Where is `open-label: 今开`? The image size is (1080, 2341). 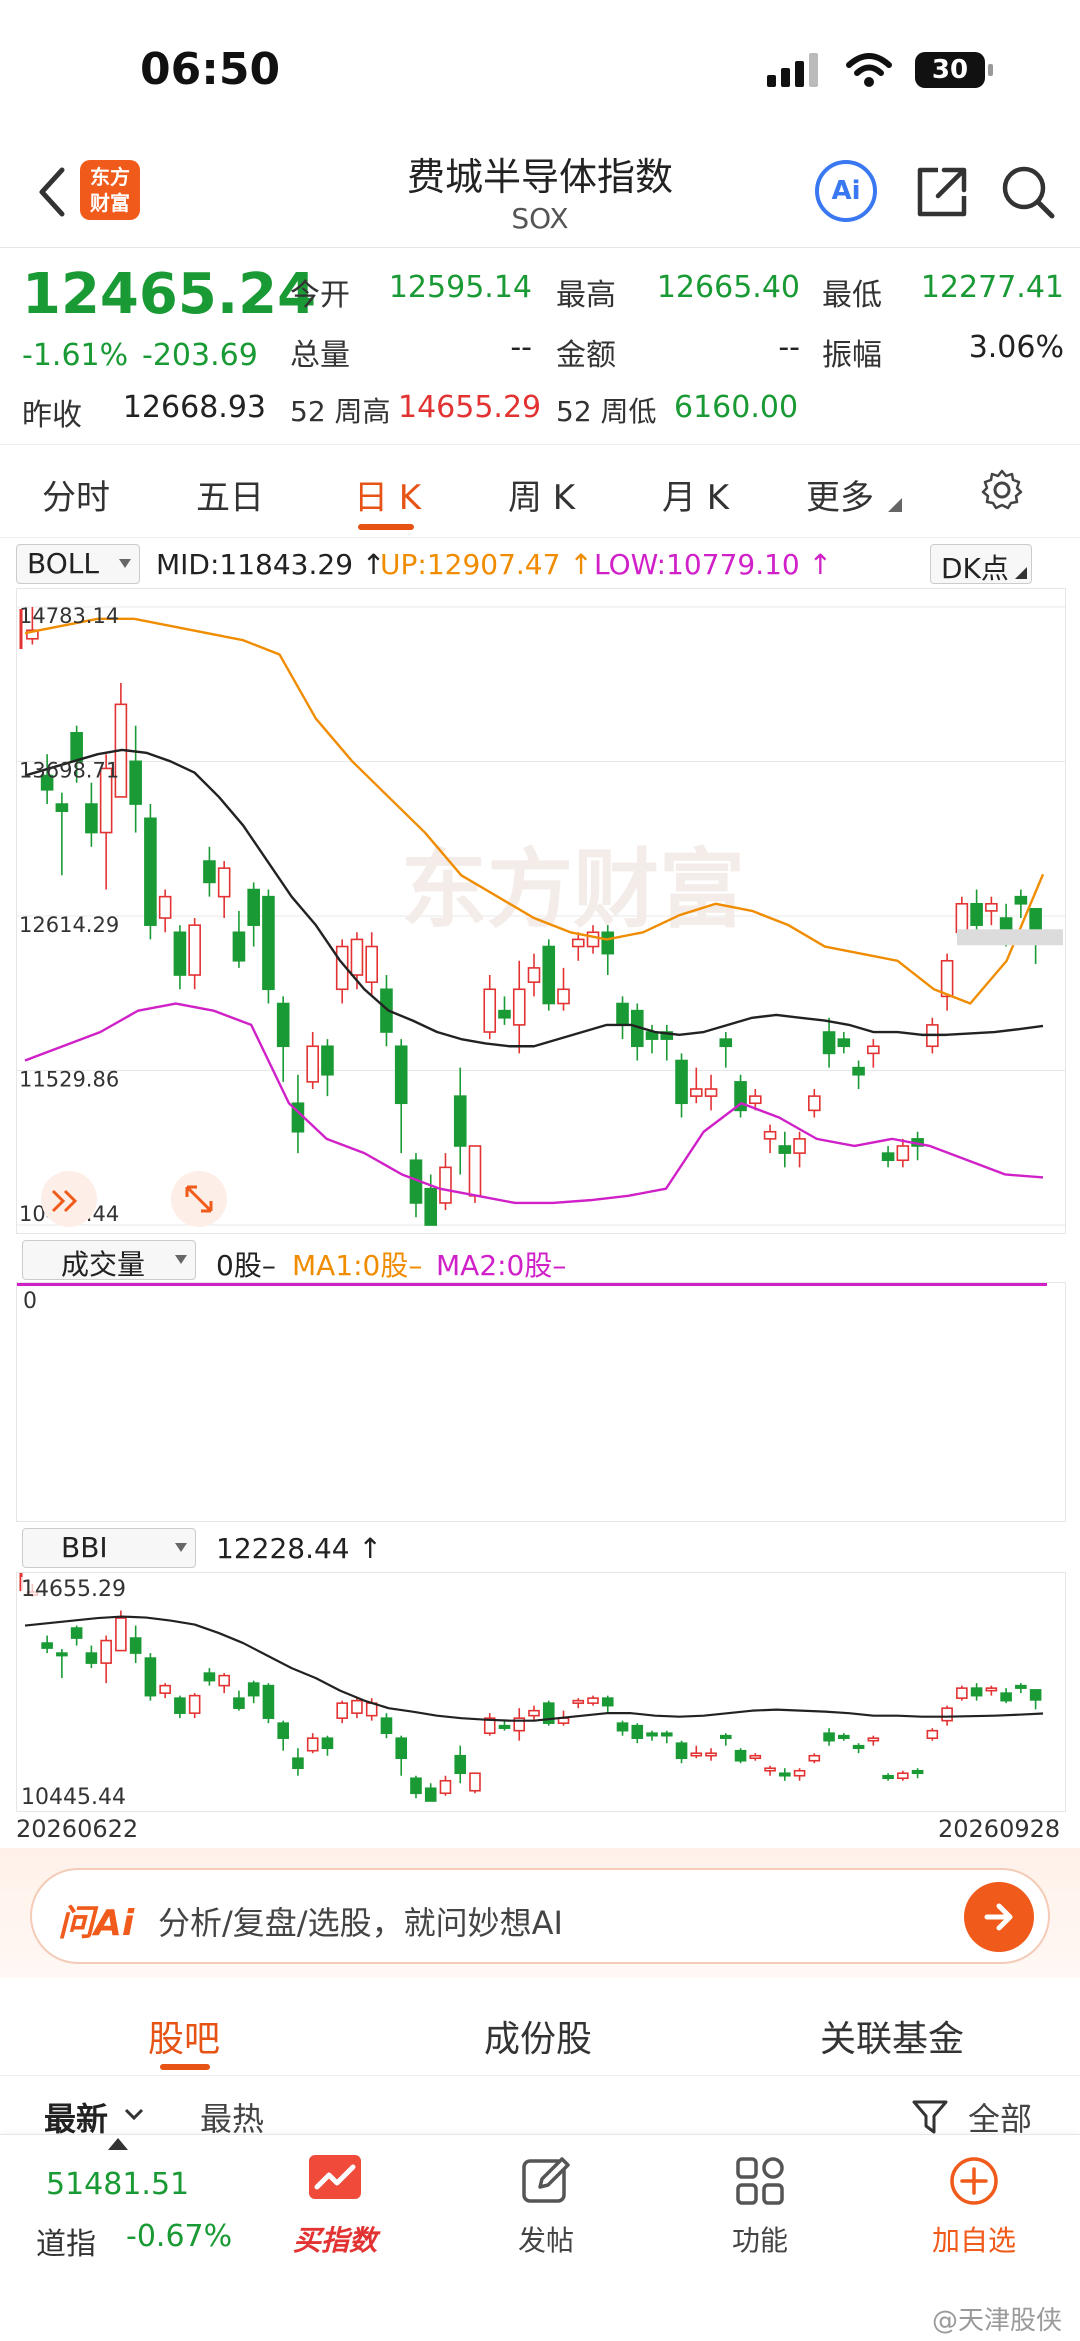
open-label: 今开 is located at coordinates (320, 295).